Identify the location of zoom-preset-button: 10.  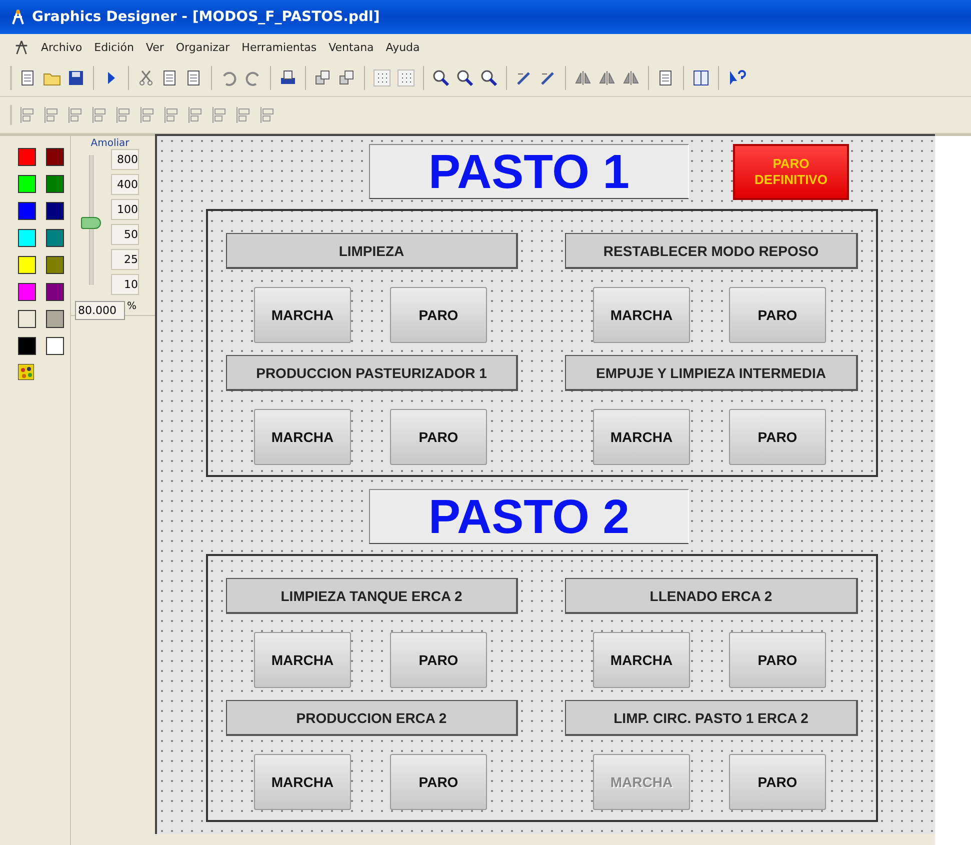
(125, 284).